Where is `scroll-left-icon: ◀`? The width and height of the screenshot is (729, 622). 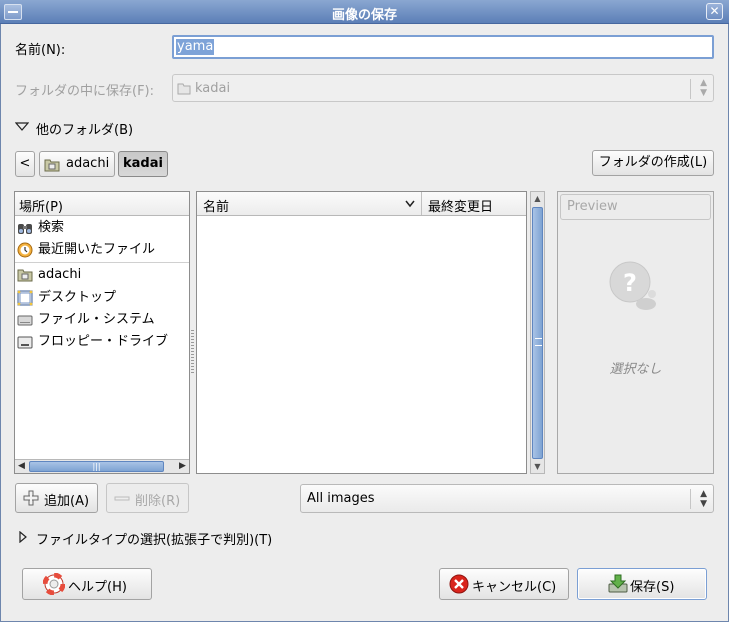
scroll-left-icon: ◀ is located at coordinates (21, 466).